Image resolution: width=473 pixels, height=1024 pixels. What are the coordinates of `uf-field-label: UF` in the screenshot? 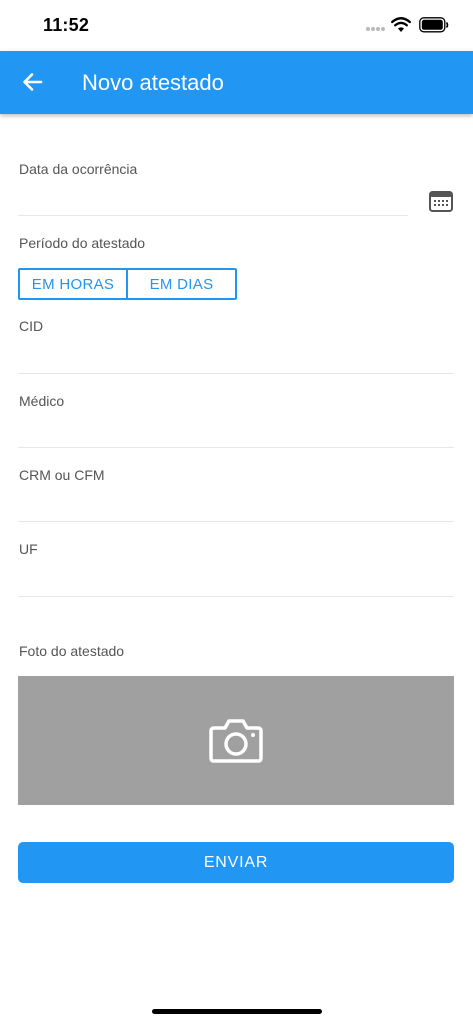 It's located at (28, 549).